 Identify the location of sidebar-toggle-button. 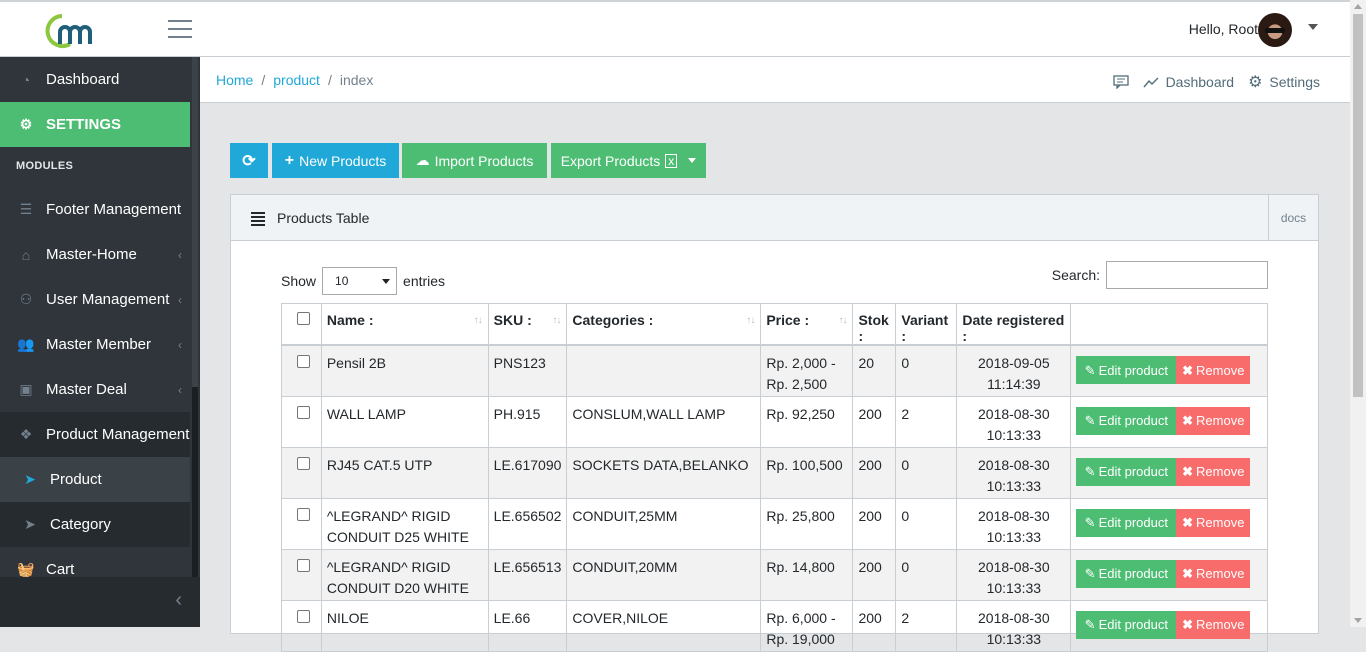
(180, 30).